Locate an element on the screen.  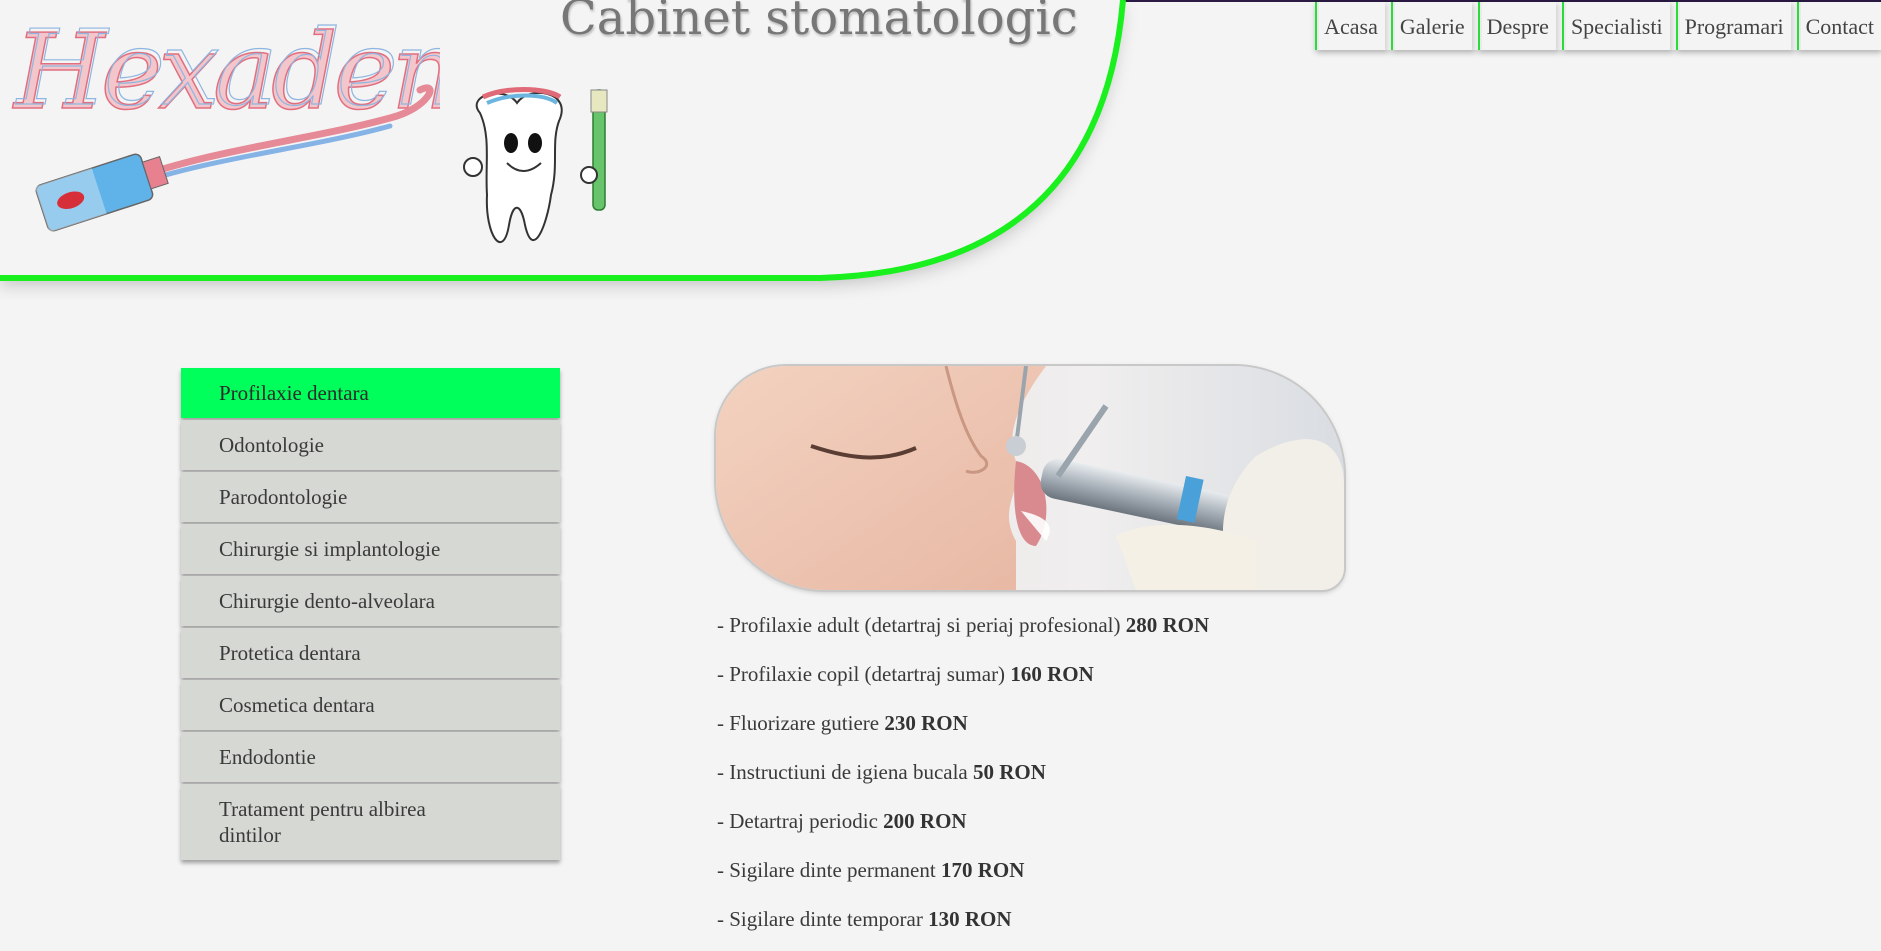
nav-programari: Programari is located at coordinates (1733, 26).